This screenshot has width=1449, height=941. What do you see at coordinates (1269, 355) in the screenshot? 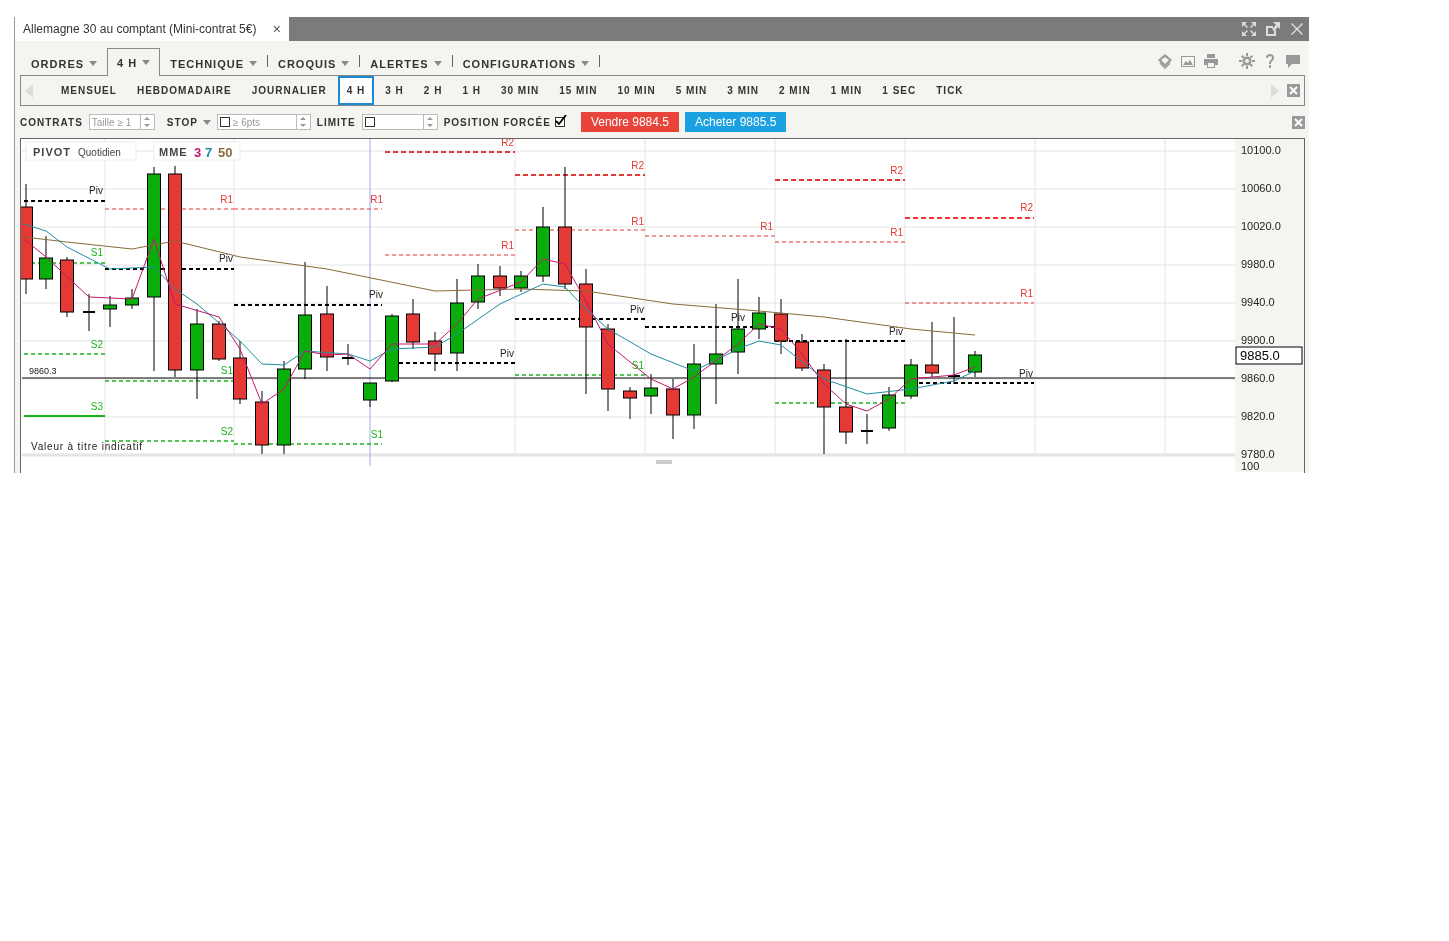
I see `price-marker: 9885.0` at bounding box center [1269, 355].